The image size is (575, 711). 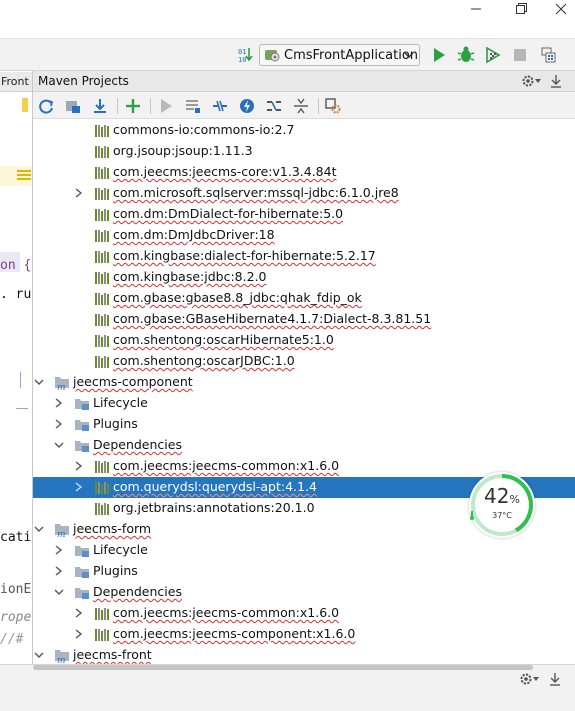 I want to click on code-fragment: on {, so click(x=16, y=265).